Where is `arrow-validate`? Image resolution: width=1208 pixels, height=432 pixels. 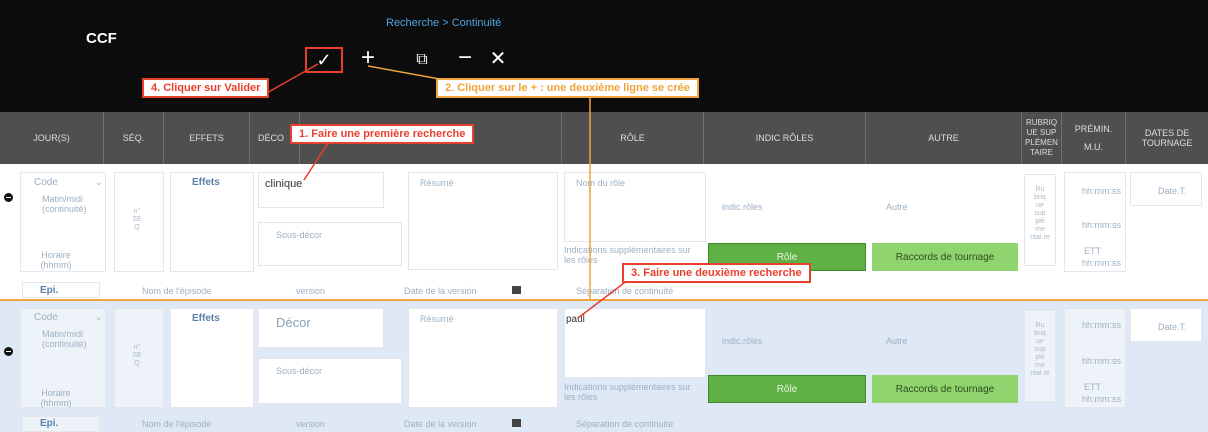
arrow-validate is located at coordinates (291, 79).